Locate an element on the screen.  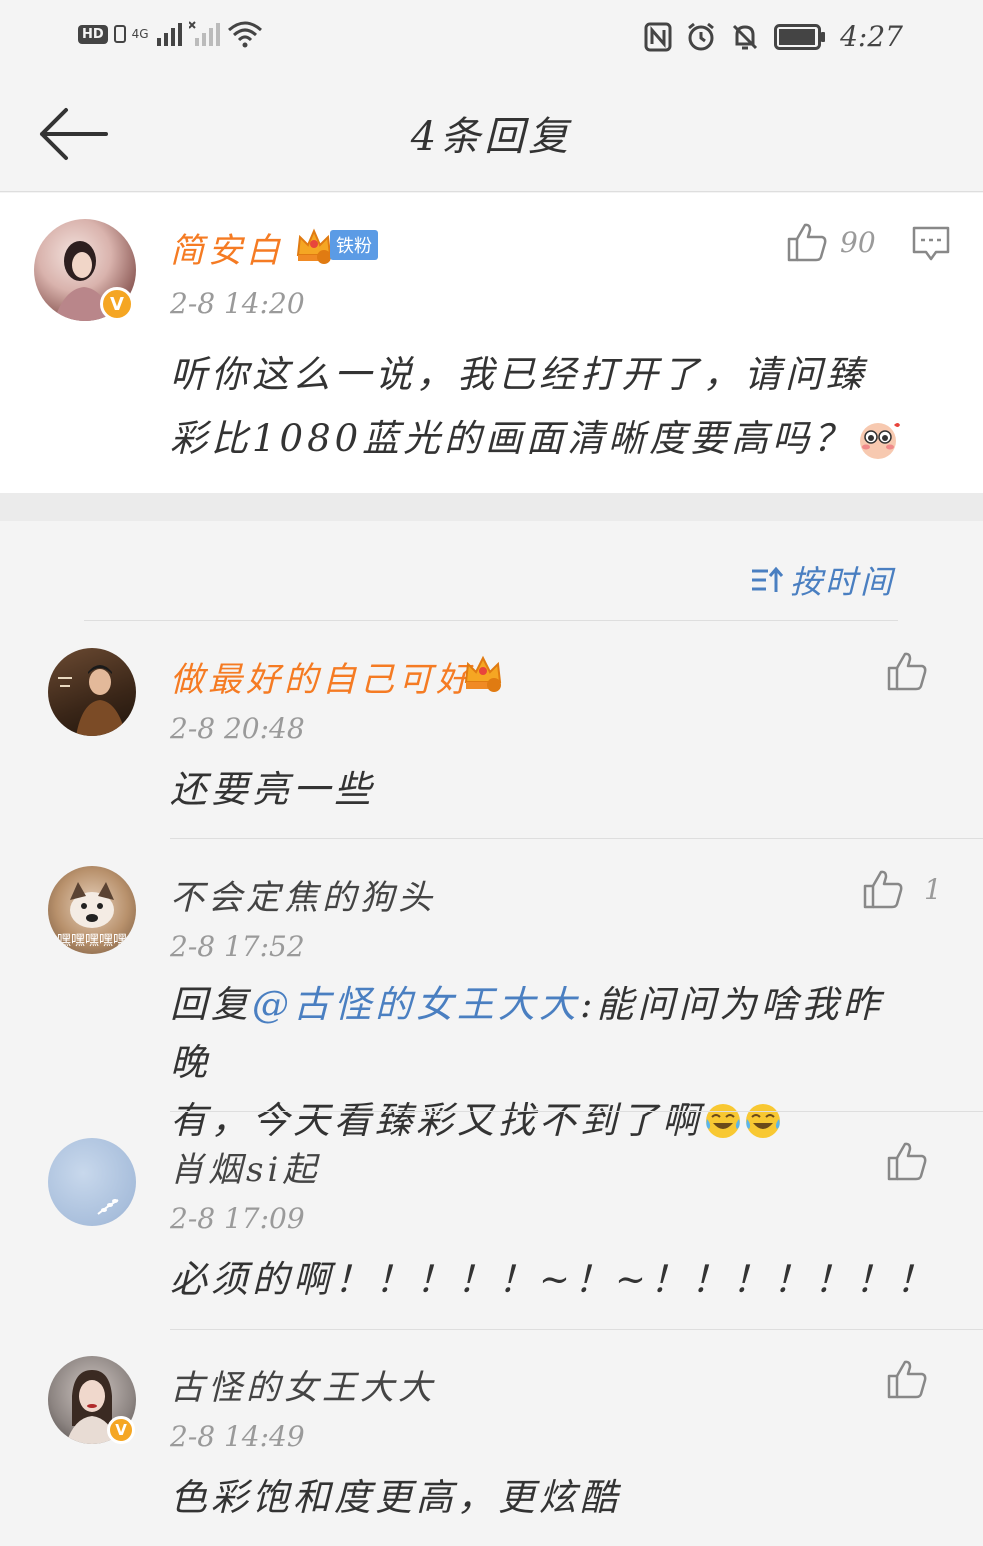
sort-icon is located at coordinates (767, 579).